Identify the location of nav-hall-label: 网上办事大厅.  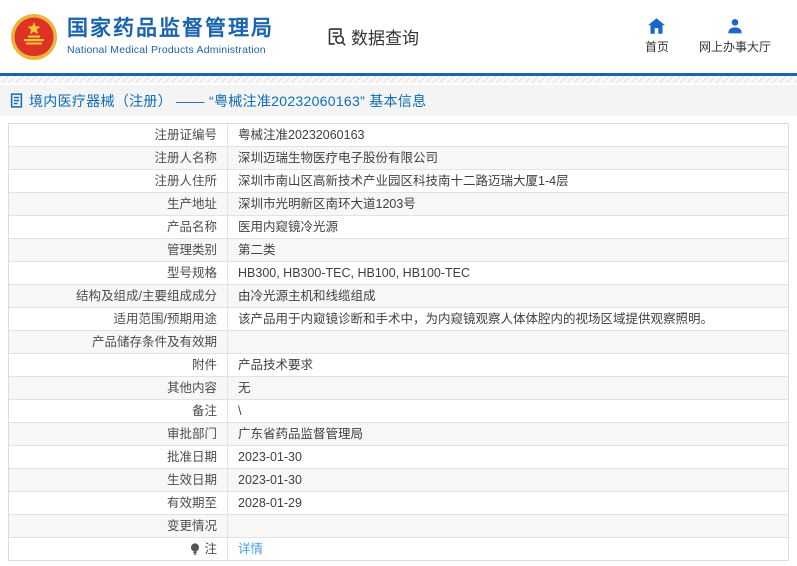
(734, 47).